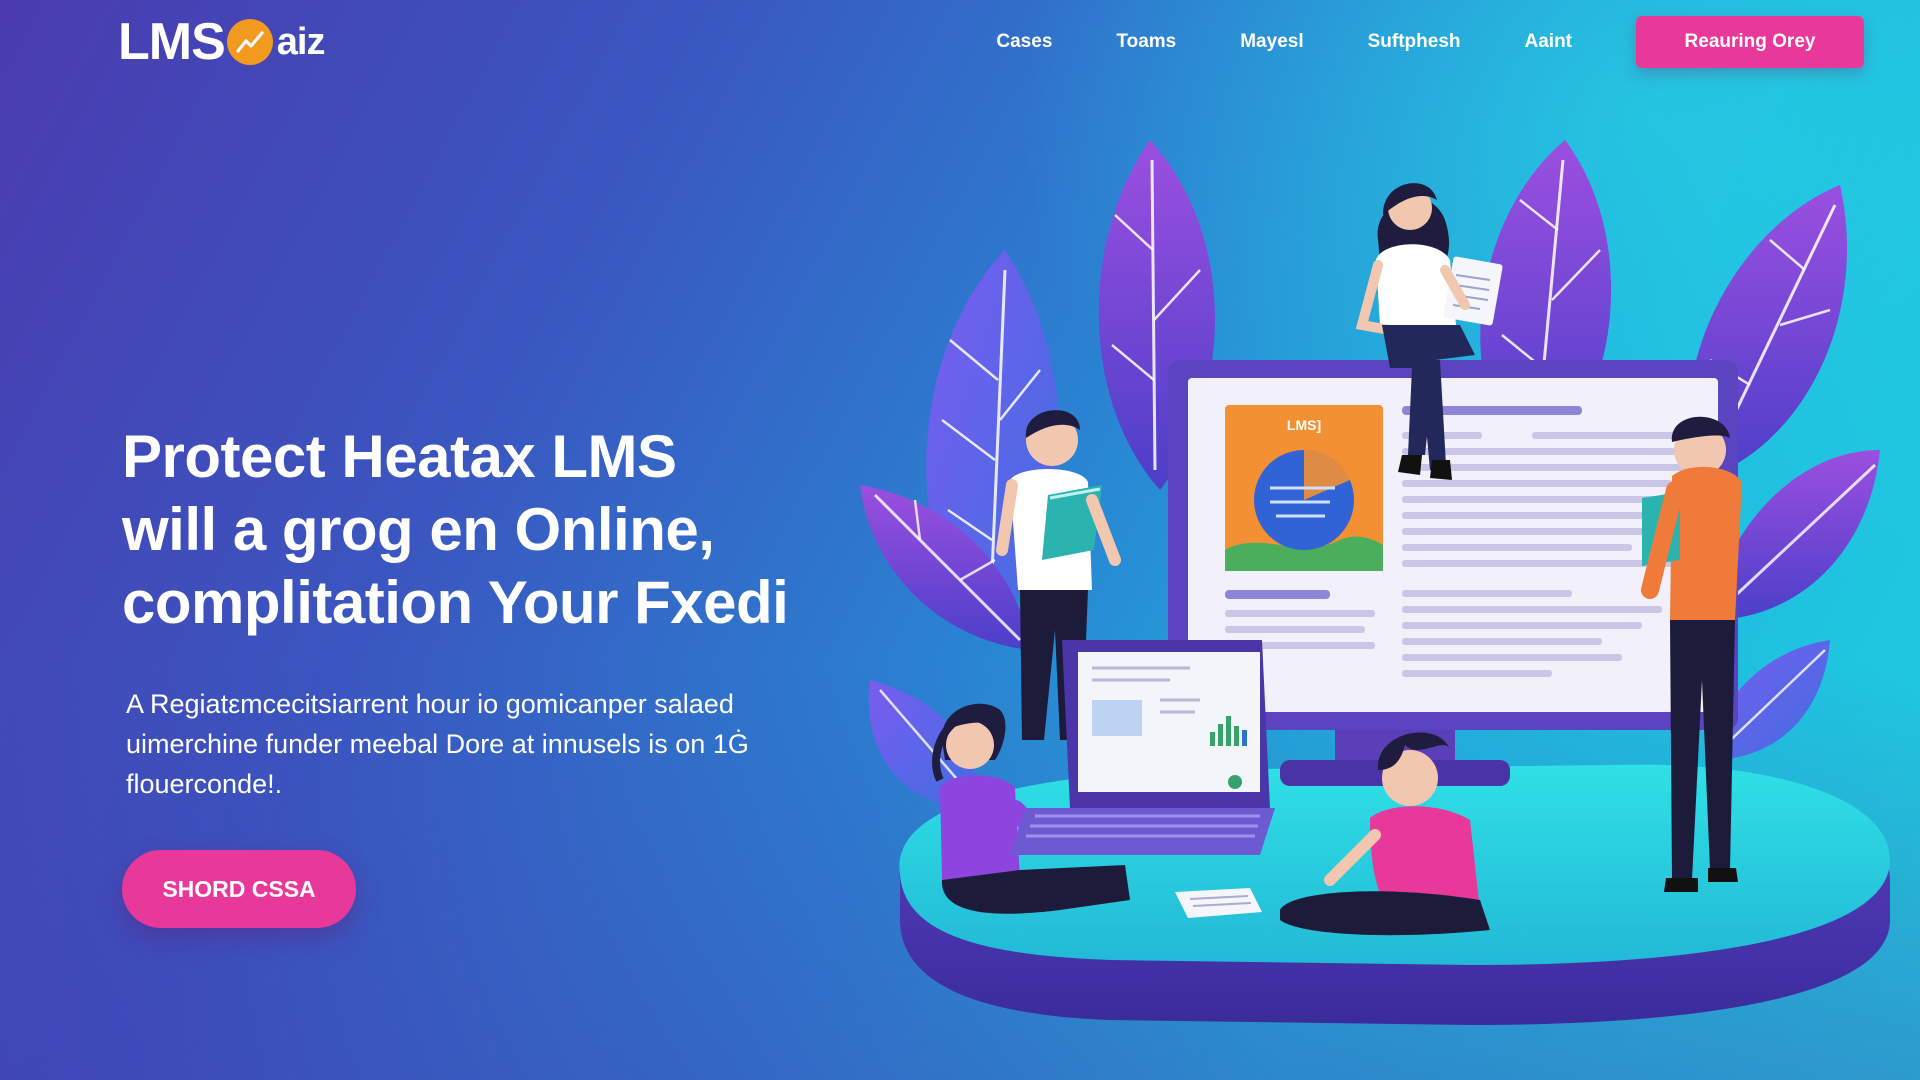 Image resolution: width=1920 pixels, height=1080 pixels. I want to click on nav-link-suftphesh: Suftphesh, so click(1414, 42).